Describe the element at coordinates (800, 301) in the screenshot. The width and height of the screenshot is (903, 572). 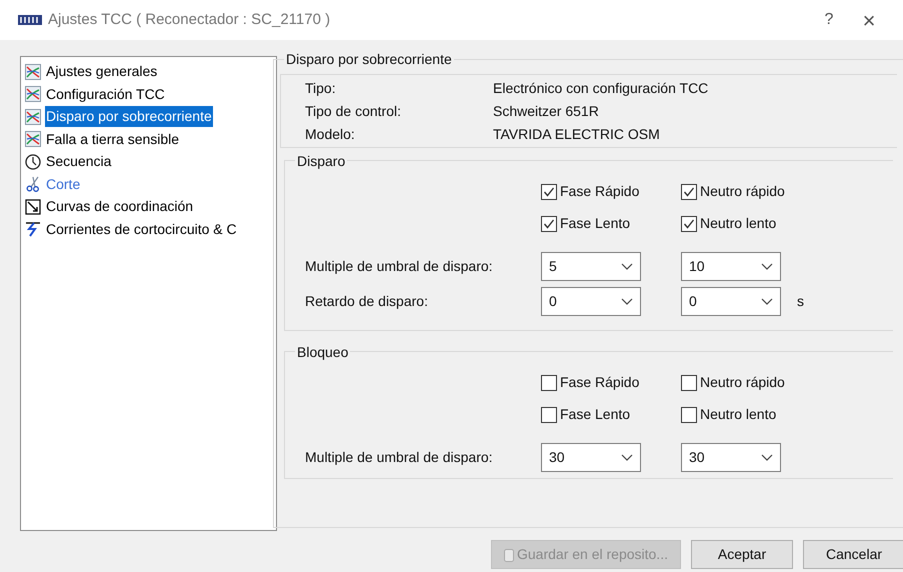
I see `unit-label: s` at that location.